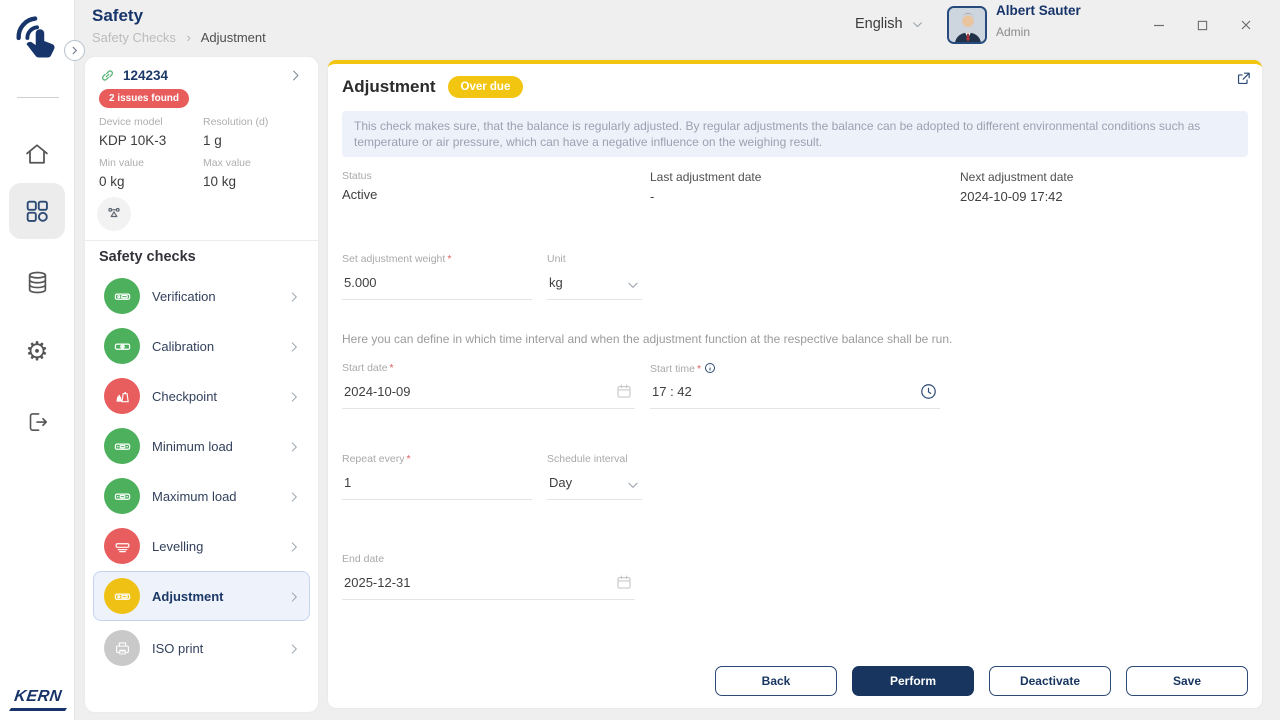 This screenshot has width=1280, height=720. What do you see at coordinates (795, 394) in the screenshot?
I see `start-time-input: 17 : 42` at bounding box center [795, 394].